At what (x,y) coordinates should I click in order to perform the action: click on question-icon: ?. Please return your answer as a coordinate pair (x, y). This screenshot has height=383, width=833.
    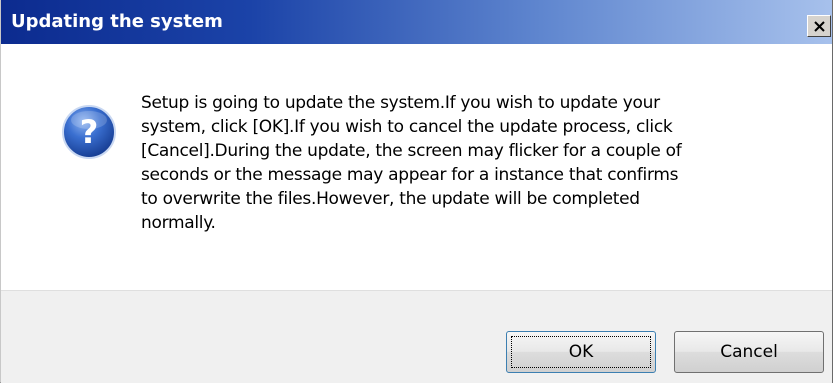
    Looking at the image, I should click on (89, 132).